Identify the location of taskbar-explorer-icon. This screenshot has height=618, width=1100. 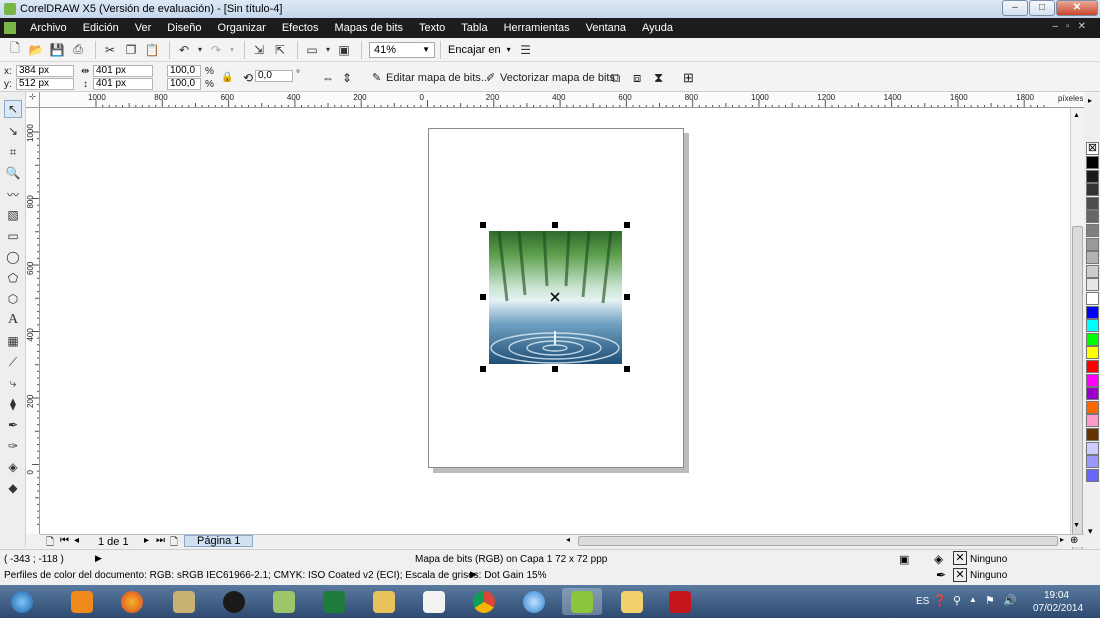
(384, 601).